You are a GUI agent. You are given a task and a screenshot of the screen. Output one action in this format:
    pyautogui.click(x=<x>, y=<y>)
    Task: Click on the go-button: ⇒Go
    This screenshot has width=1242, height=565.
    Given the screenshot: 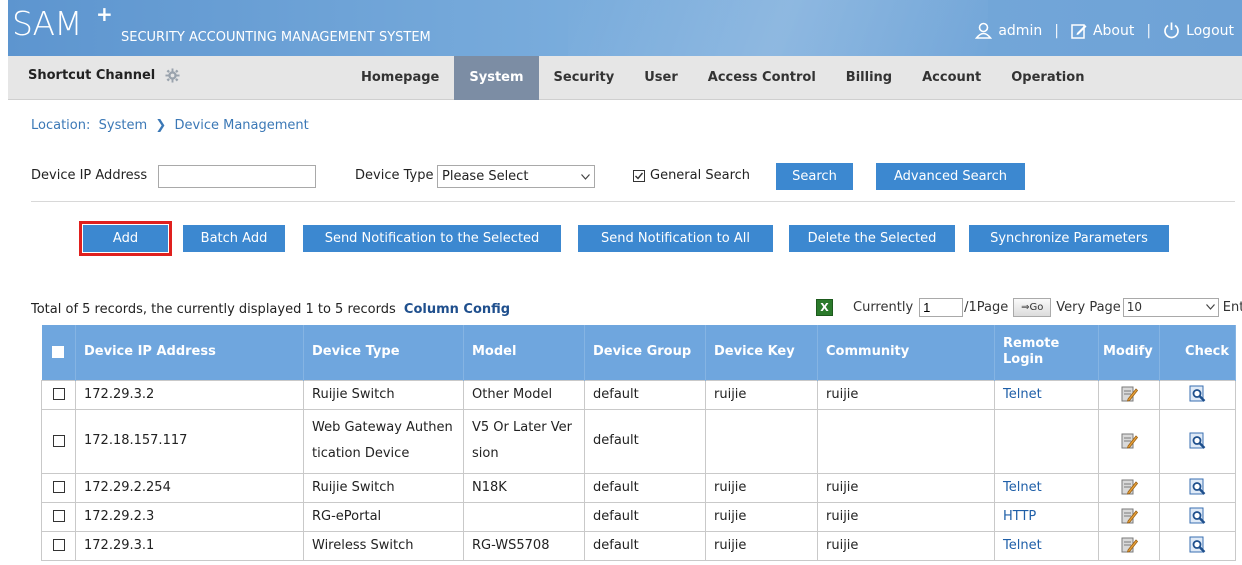 What is the action you would take?
    pyautogui.click(x=1032, y=307)
    